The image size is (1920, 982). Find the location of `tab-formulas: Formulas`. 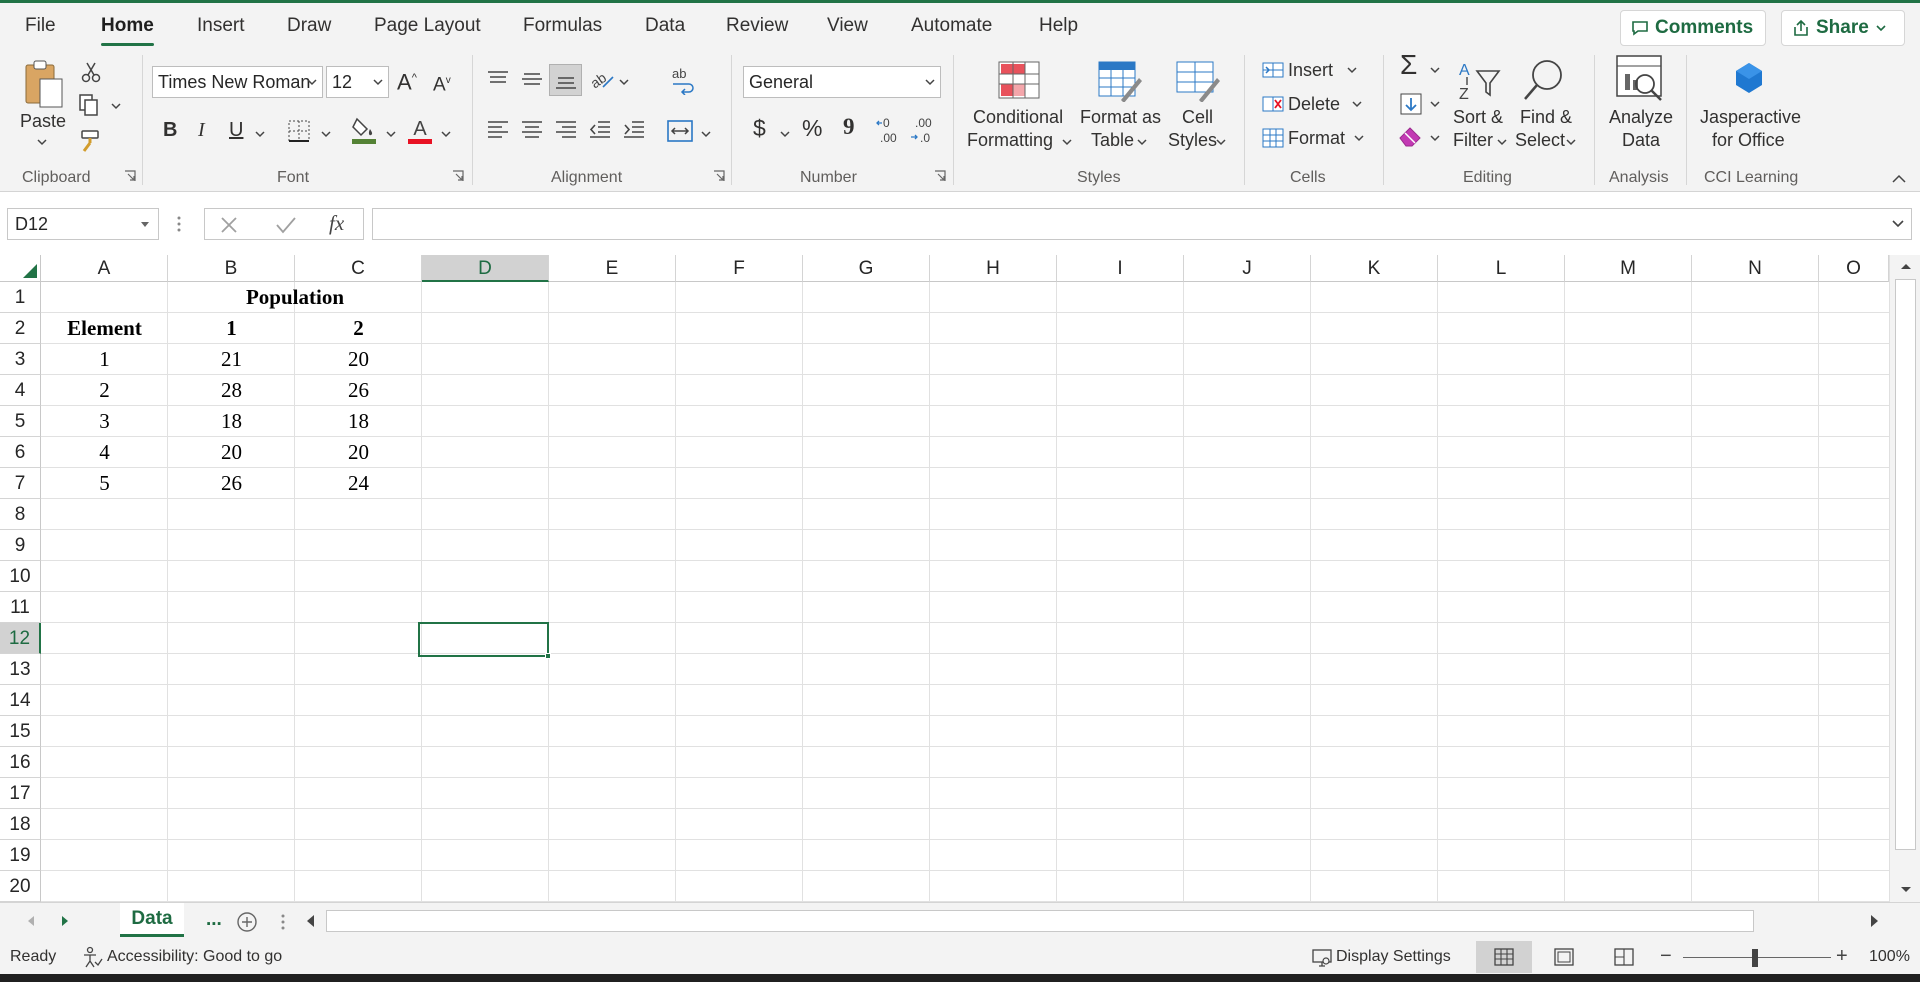

tab-formulas: Formulas is located at coordinates (562, 26).